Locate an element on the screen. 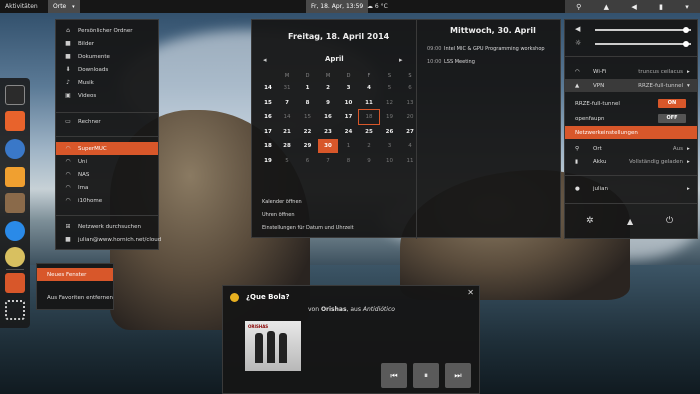 The height and width of the screenshot is (394, 700). event-title: LSS Meeting is located at coordinates (459, 62).